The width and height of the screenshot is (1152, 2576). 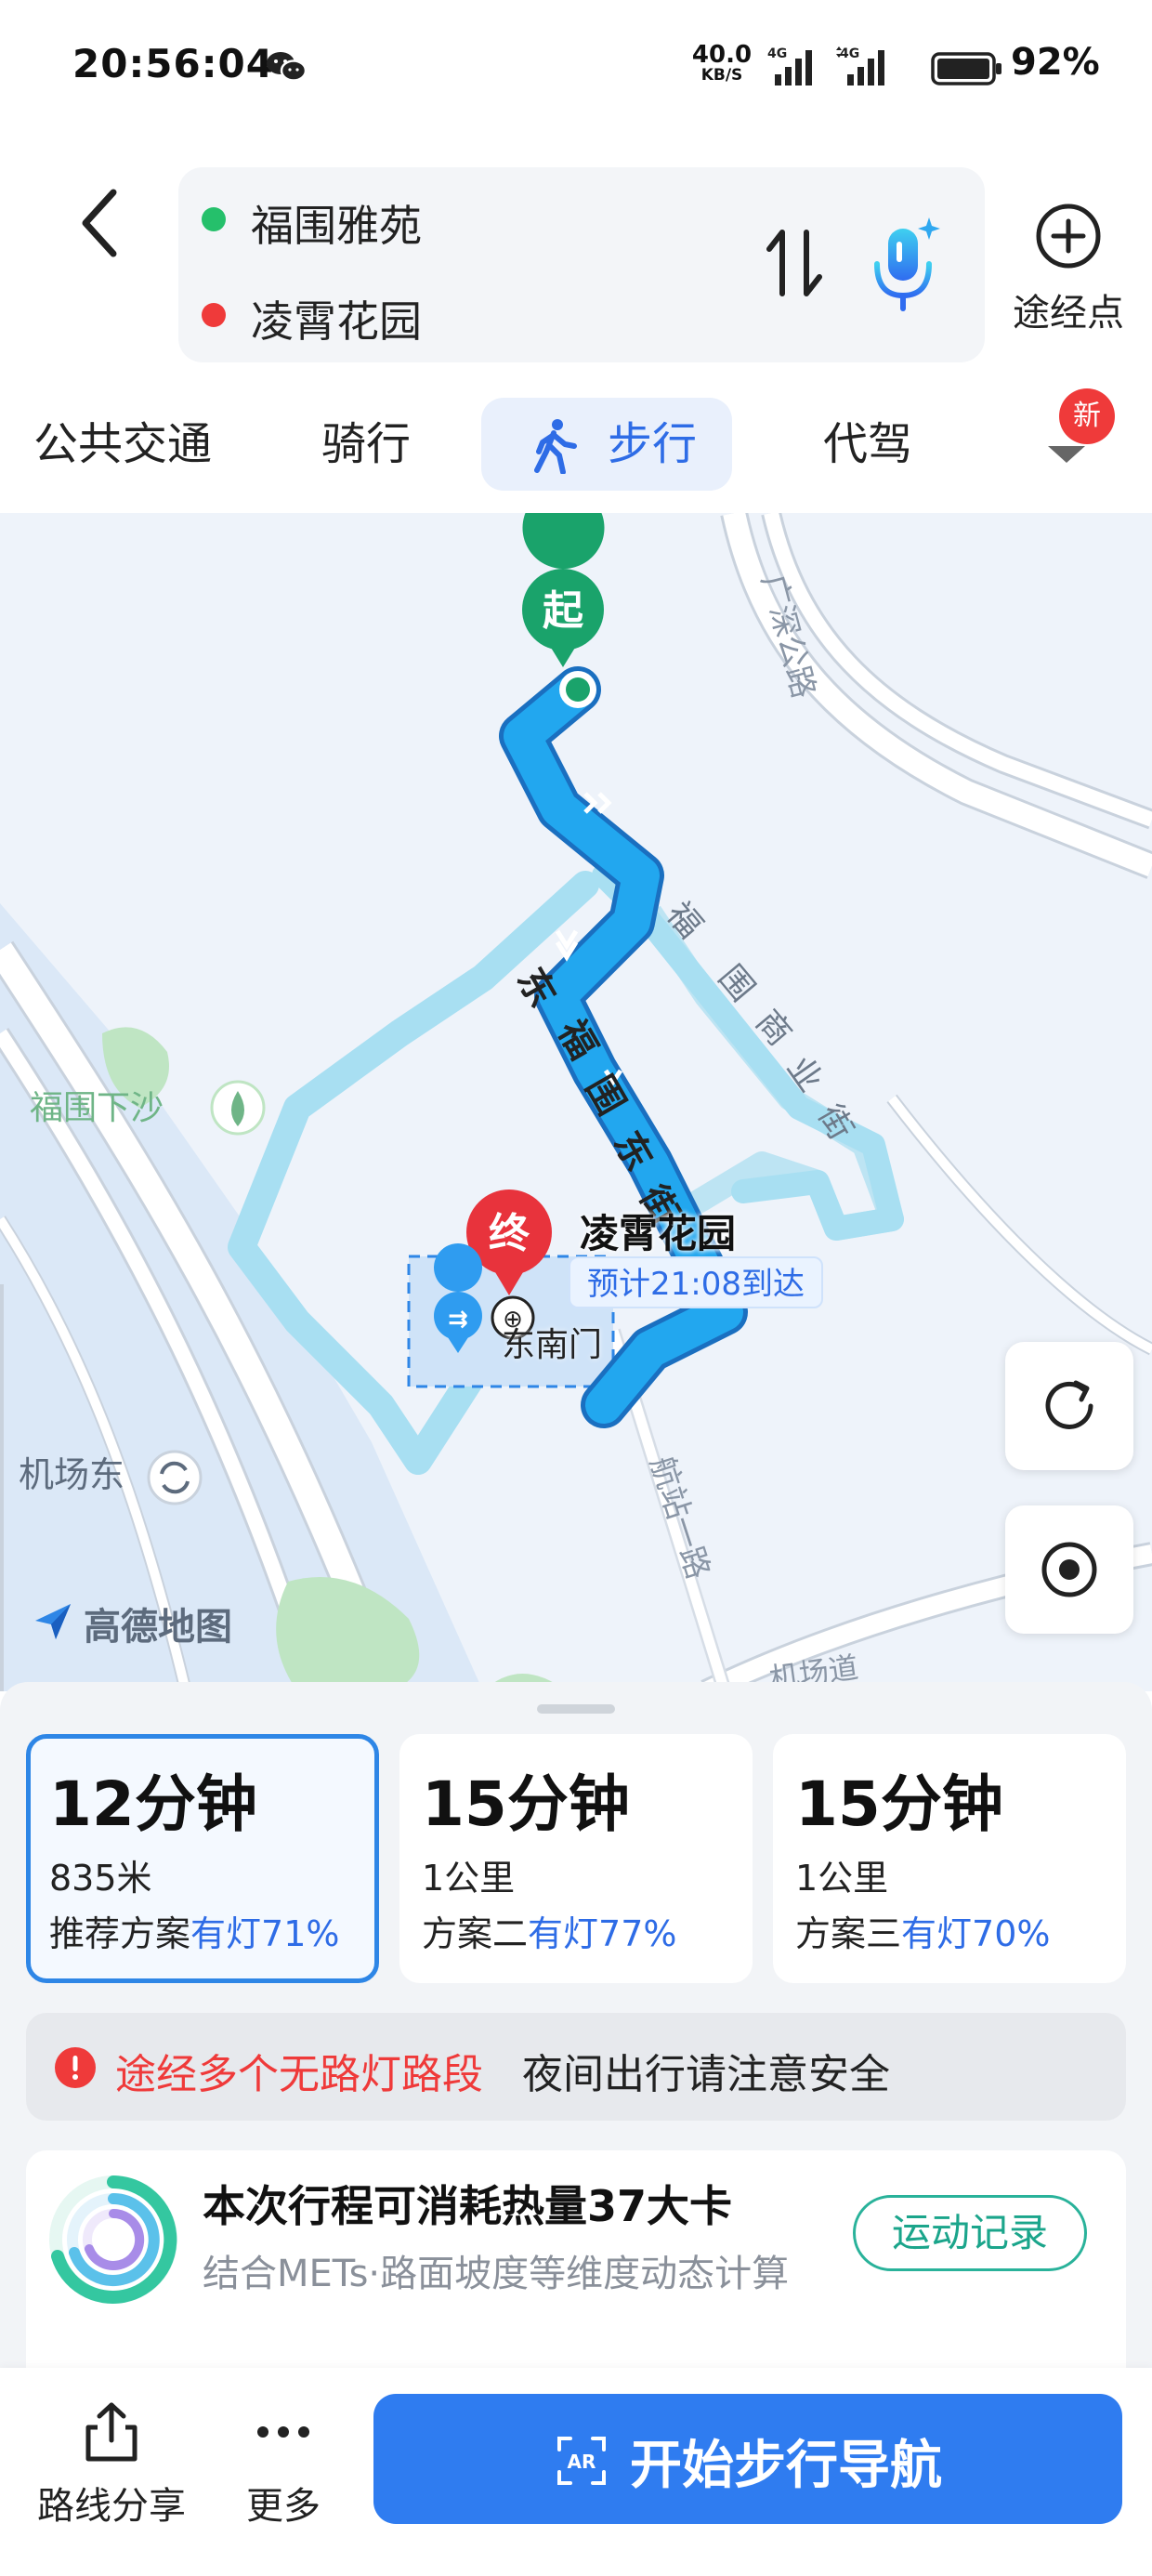 What do you see at coordinates (860, 65) in the screenshot?
I see `signal-4g-icon-2: 4G` at bounding box center [860, 65].